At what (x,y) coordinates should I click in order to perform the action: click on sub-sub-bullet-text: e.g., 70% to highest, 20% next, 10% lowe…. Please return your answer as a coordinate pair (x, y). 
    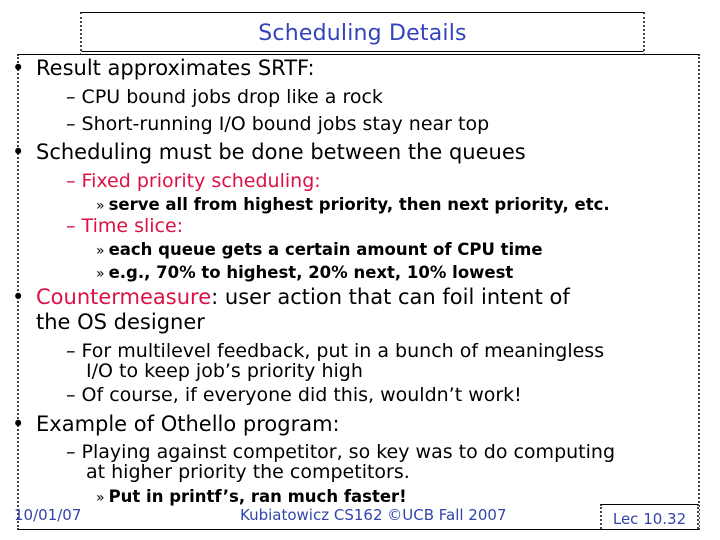
    Looking at the image, I should click on (311, 272).